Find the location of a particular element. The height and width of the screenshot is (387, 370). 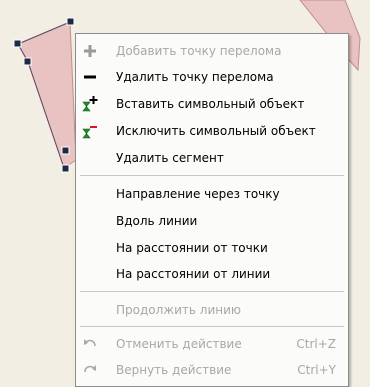

menu-item-undo: Отменить действие Ctrl+Z is located at coordinates (212, 344).